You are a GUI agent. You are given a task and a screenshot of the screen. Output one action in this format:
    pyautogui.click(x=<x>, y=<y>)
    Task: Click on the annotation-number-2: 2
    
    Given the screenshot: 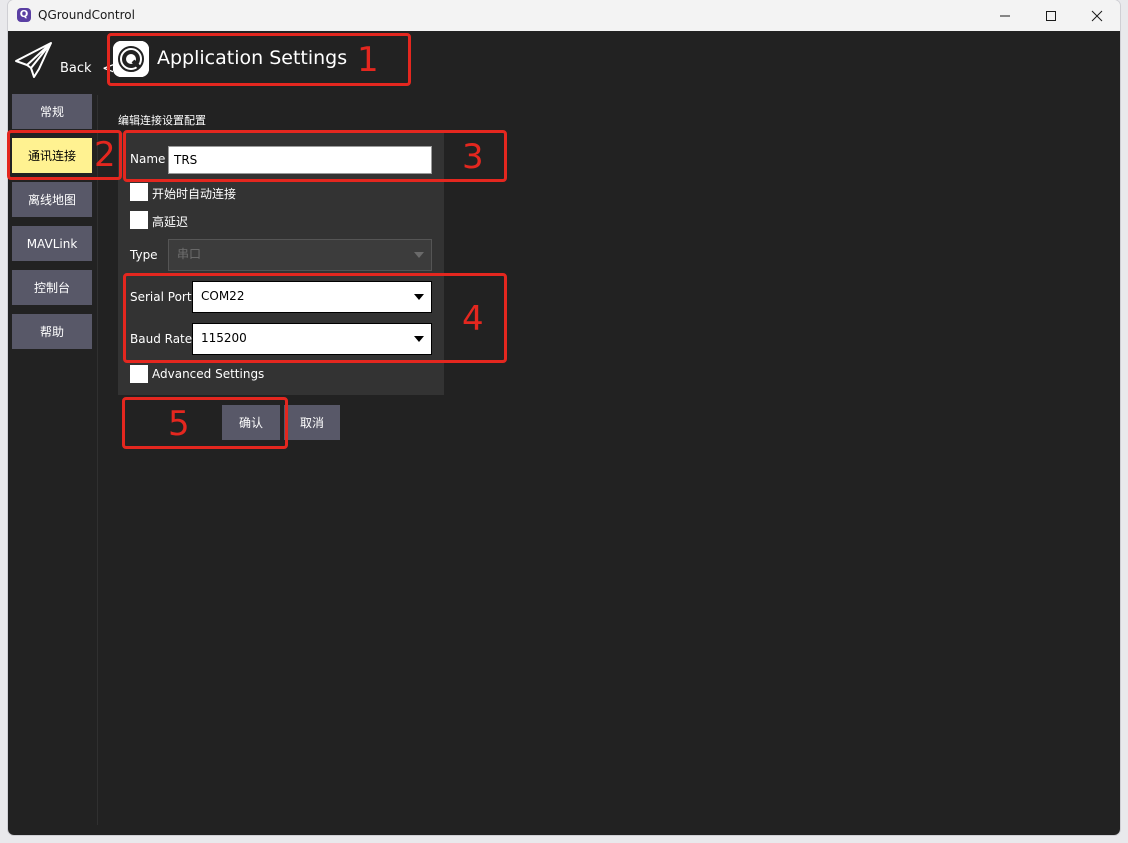 What is the action you would take?
    pyautogui.click(x=105, y=155)
    